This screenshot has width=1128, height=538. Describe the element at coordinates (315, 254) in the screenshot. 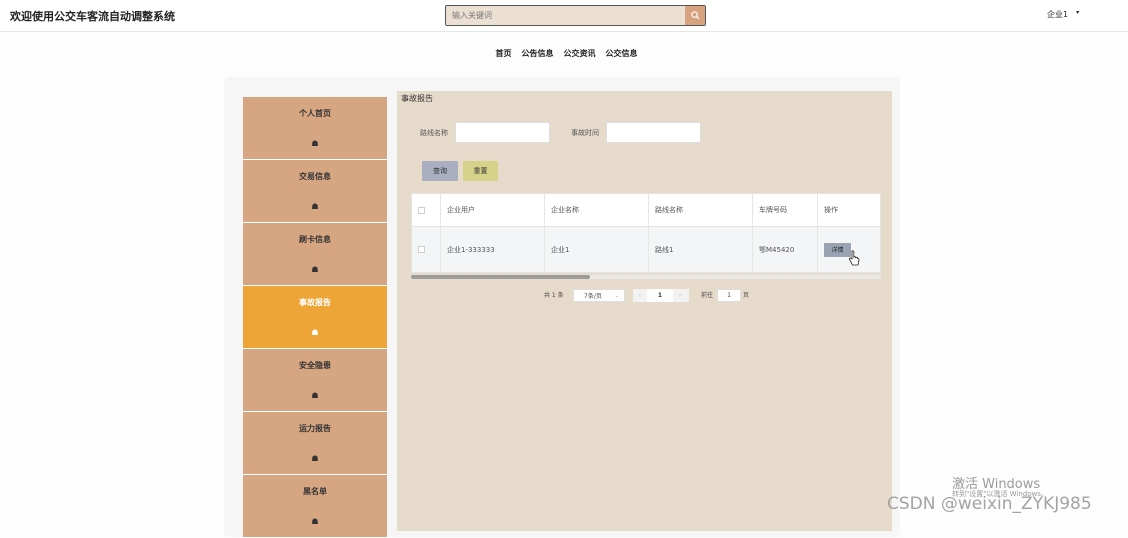

I see `sidebar-item-card-swipes: 刷卡信息 ☗` at that location.